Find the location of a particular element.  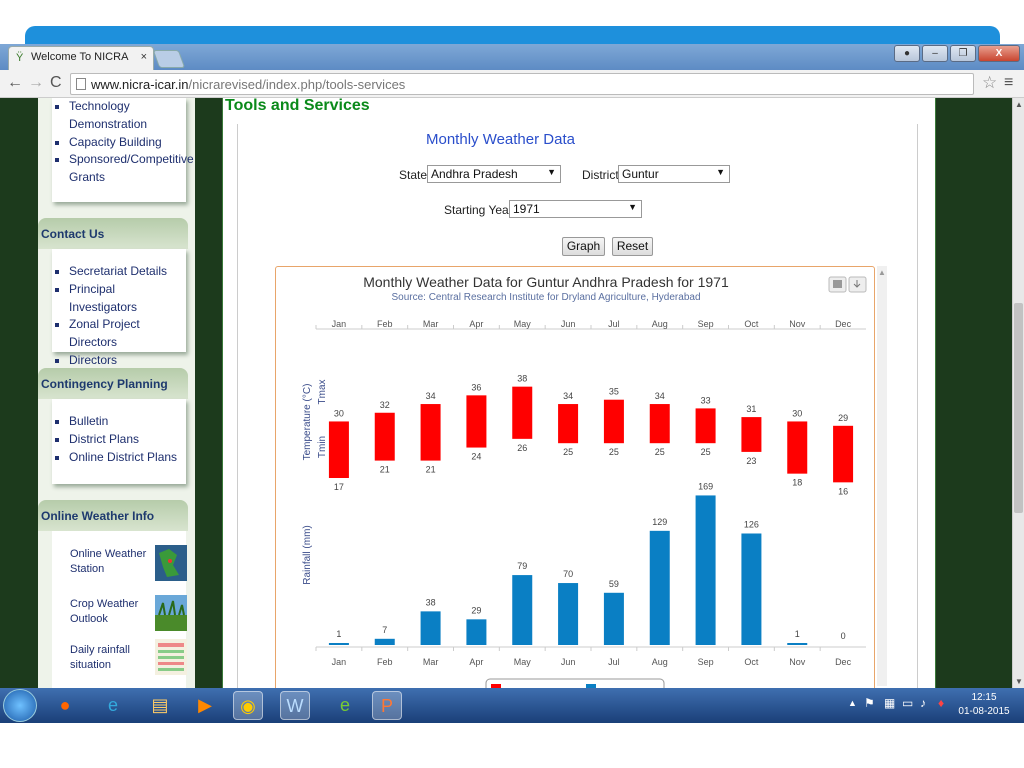

tmax-label: 33 is located at coordinates (706, 400).